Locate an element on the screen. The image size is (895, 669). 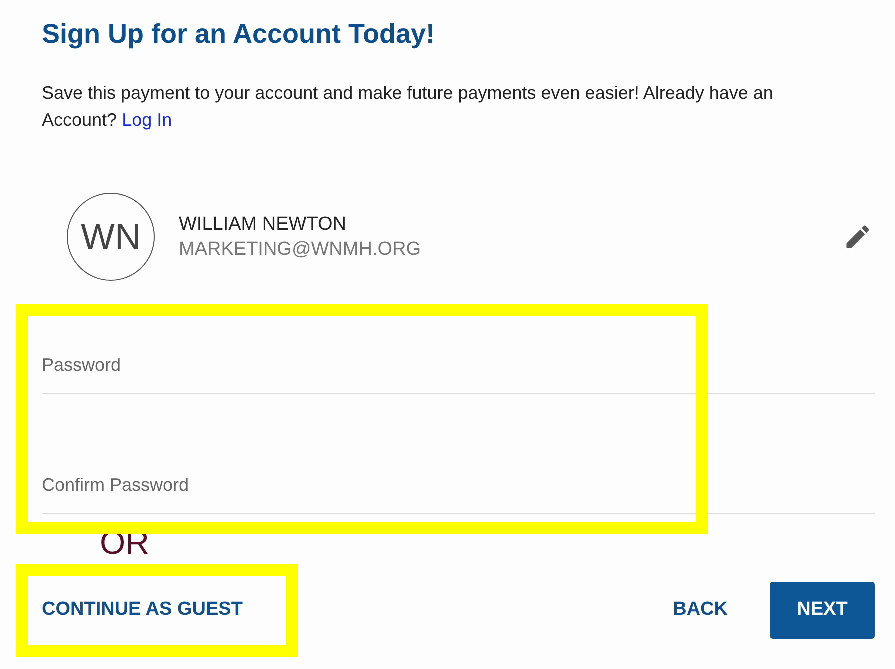
password-field: Password is located at coordinates (458, 373).